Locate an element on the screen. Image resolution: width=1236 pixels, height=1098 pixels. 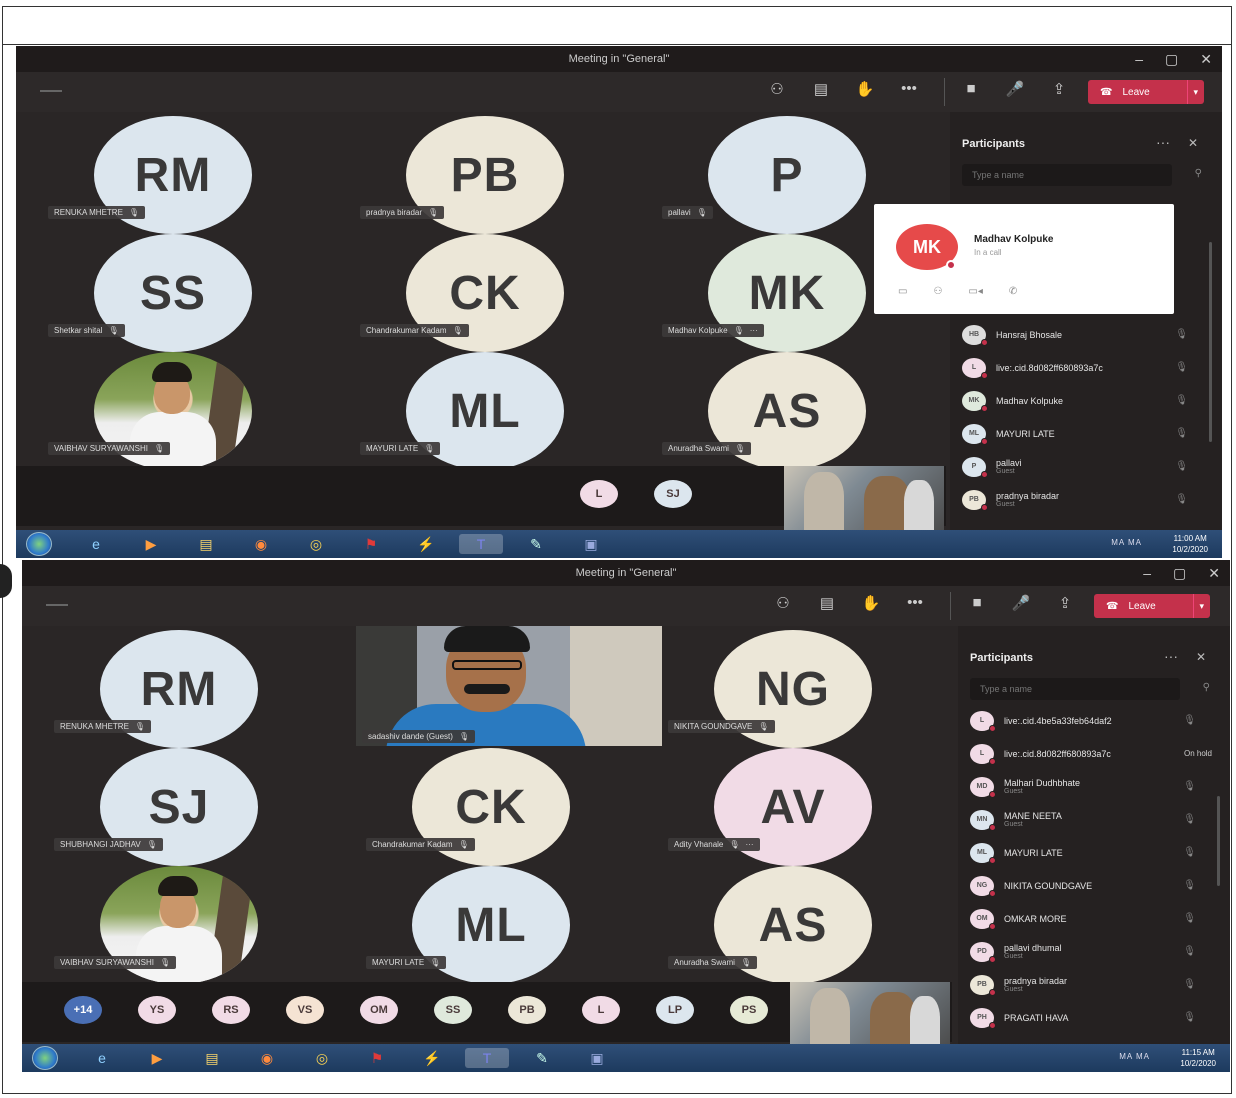
overflow-avatar: LP is located at coordinates (675, 1010).